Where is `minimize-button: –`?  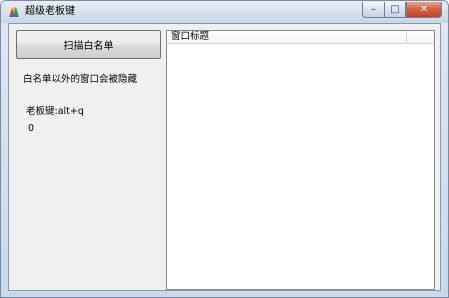
minimize-button: – is located at coordinates (373, 10).